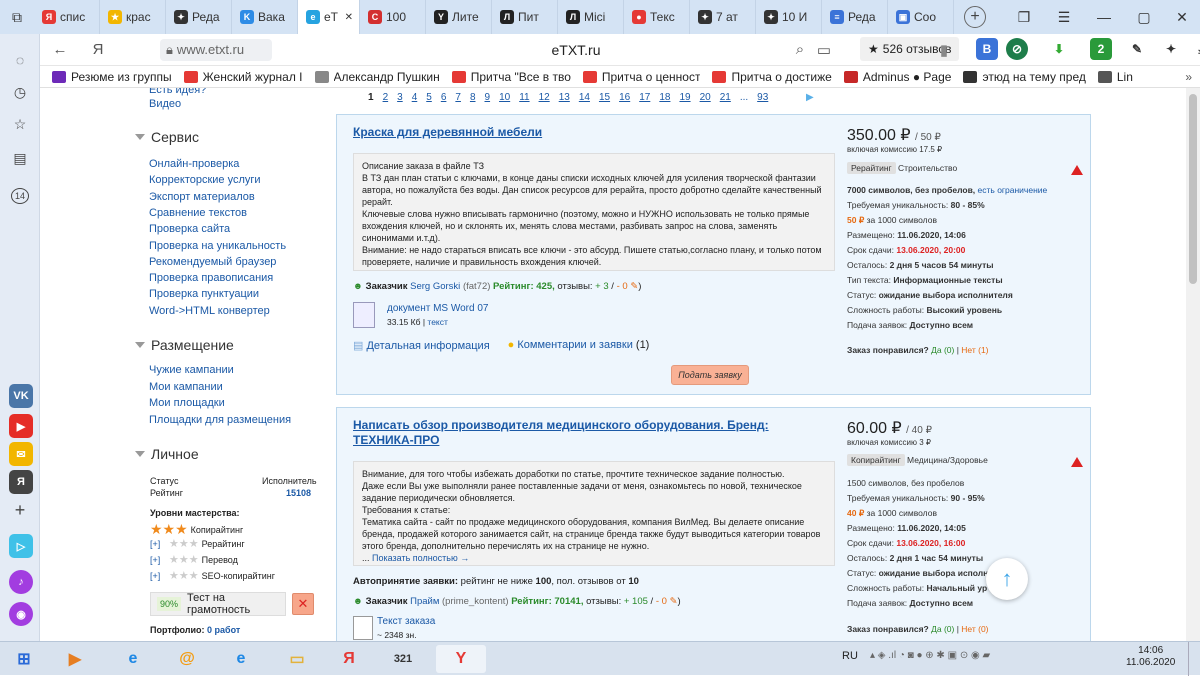 The height and width of the screenshot is (676, 1200). I want to click on bookmarks-more-icon: », so click(1188, 77).